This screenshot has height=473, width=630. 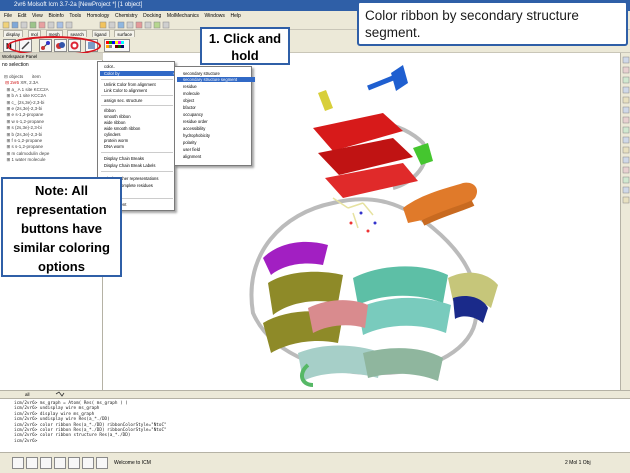 I want to click on menu-item-wide-ribbon: wide ribbon, so click(x=114, y=122).